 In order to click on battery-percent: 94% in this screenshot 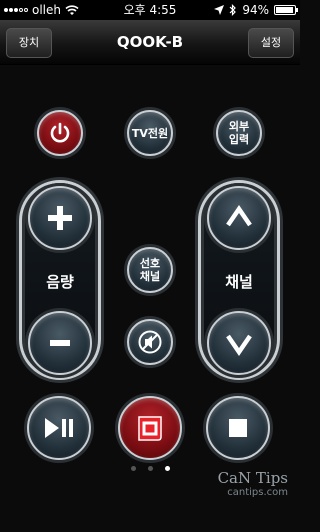, I will do `click(255, 10)`.